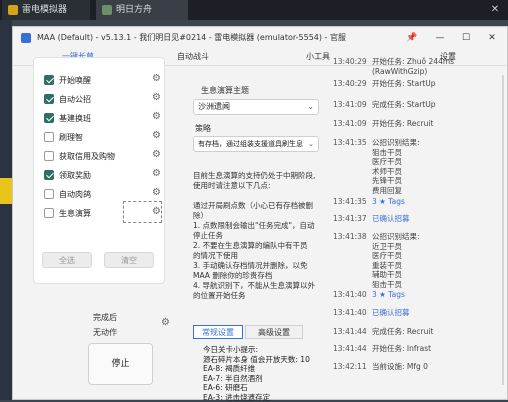 The height and width of the screenshot is (402, 508). I want to click on after-complete-value: 无动作, so click(105, 332).